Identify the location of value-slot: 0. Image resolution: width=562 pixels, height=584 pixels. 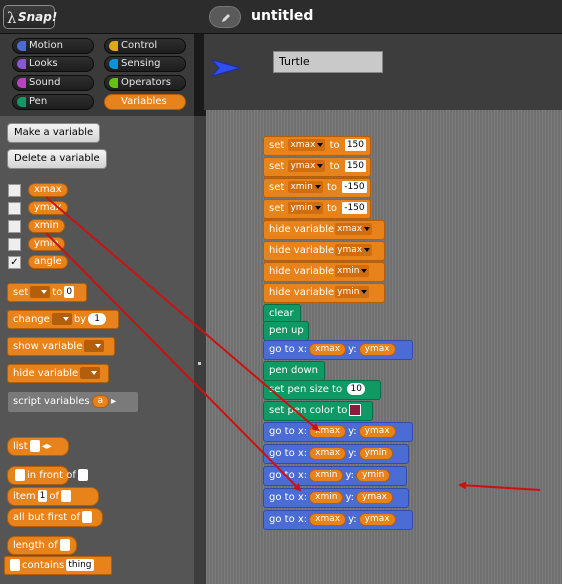
(69, 292).